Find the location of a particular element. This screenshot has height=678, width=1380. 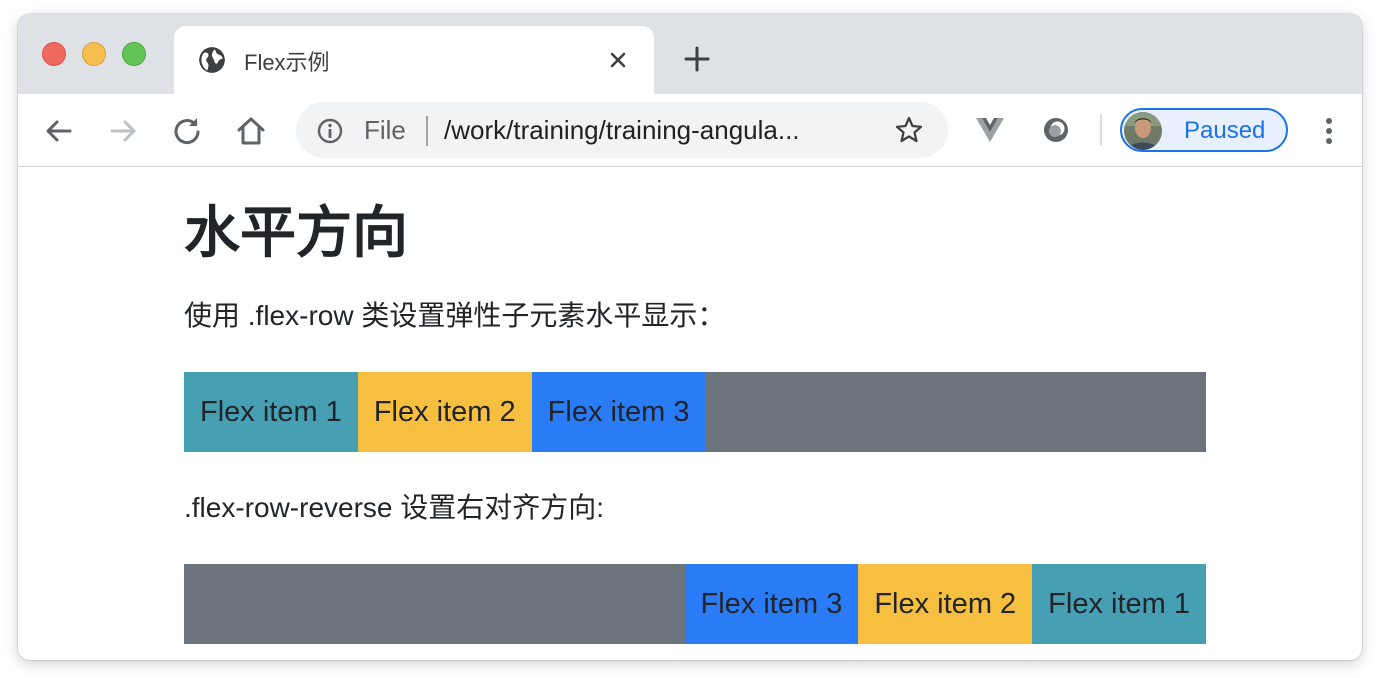

active-tab: Flex示例 is located at coordinates (414, 61).